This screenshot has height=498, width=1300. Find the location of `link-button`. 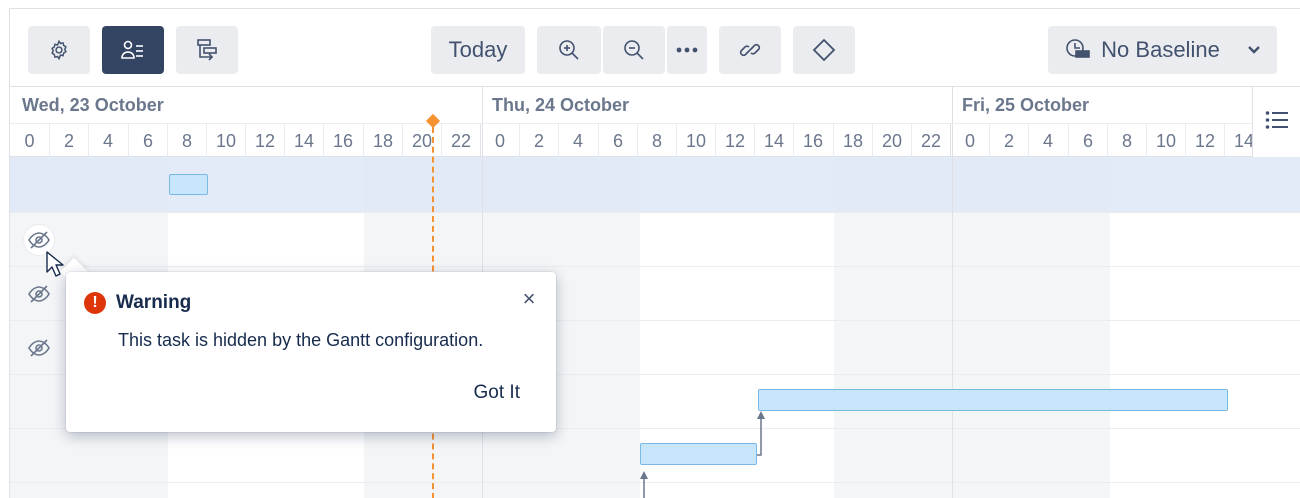

link-button is located at coordinates (750, 50).